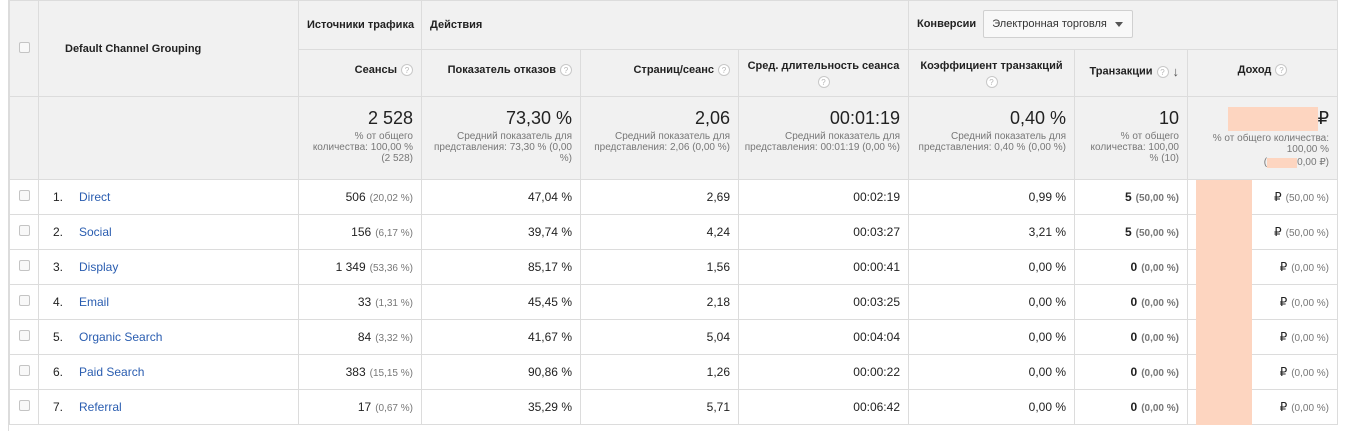 This screenshot has height=431, width=1346. I want to click on row-sessions-pct: (3,32 %), so click(394, 338).